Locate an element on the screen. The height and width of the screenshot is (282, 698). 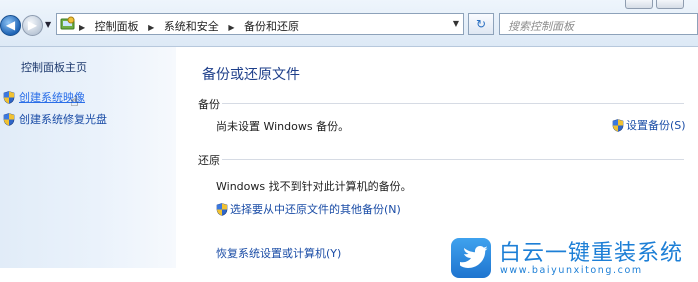
watermark: 白云一键重装系统 www.baiyunxitong.com is located at coordinates (574, 257).